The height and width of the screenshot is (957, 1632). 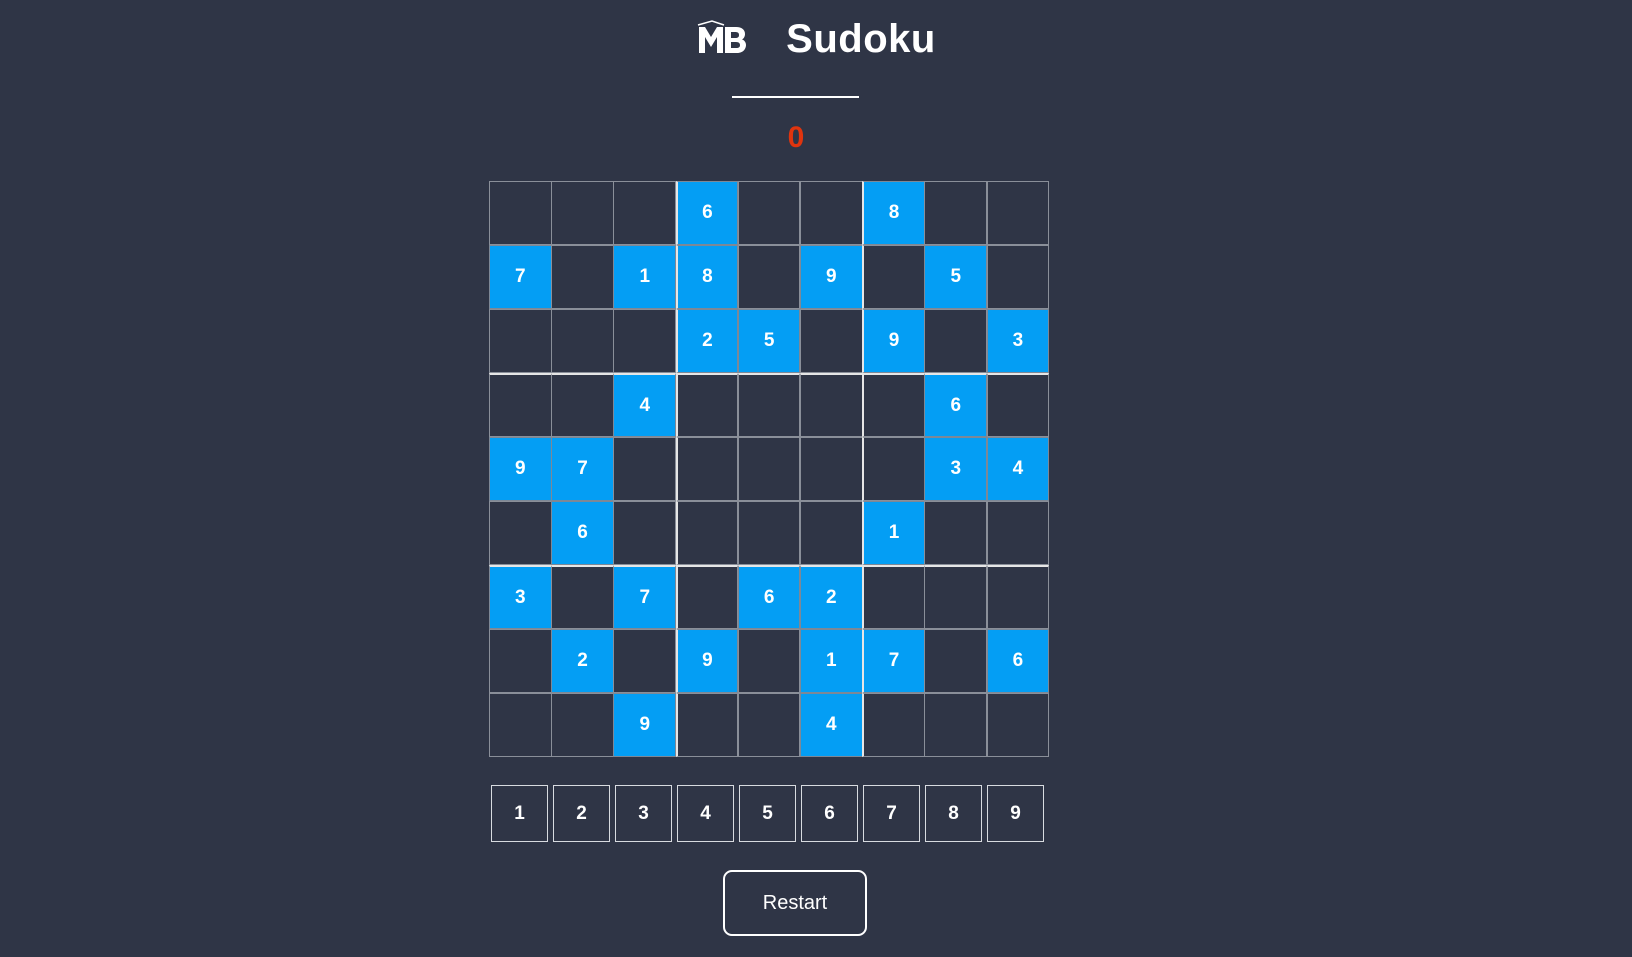 I want to click on score-counter: 0, so click(x=796, y=137).